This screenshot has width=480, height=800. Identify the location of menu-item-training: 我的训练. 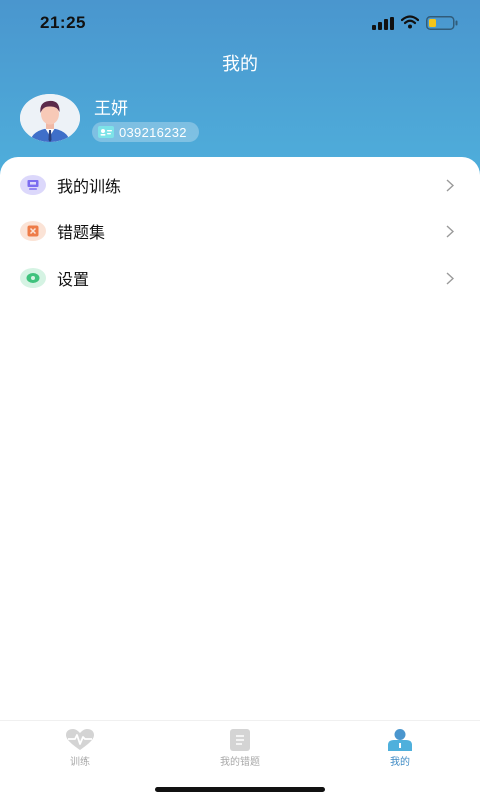
(240, 185).